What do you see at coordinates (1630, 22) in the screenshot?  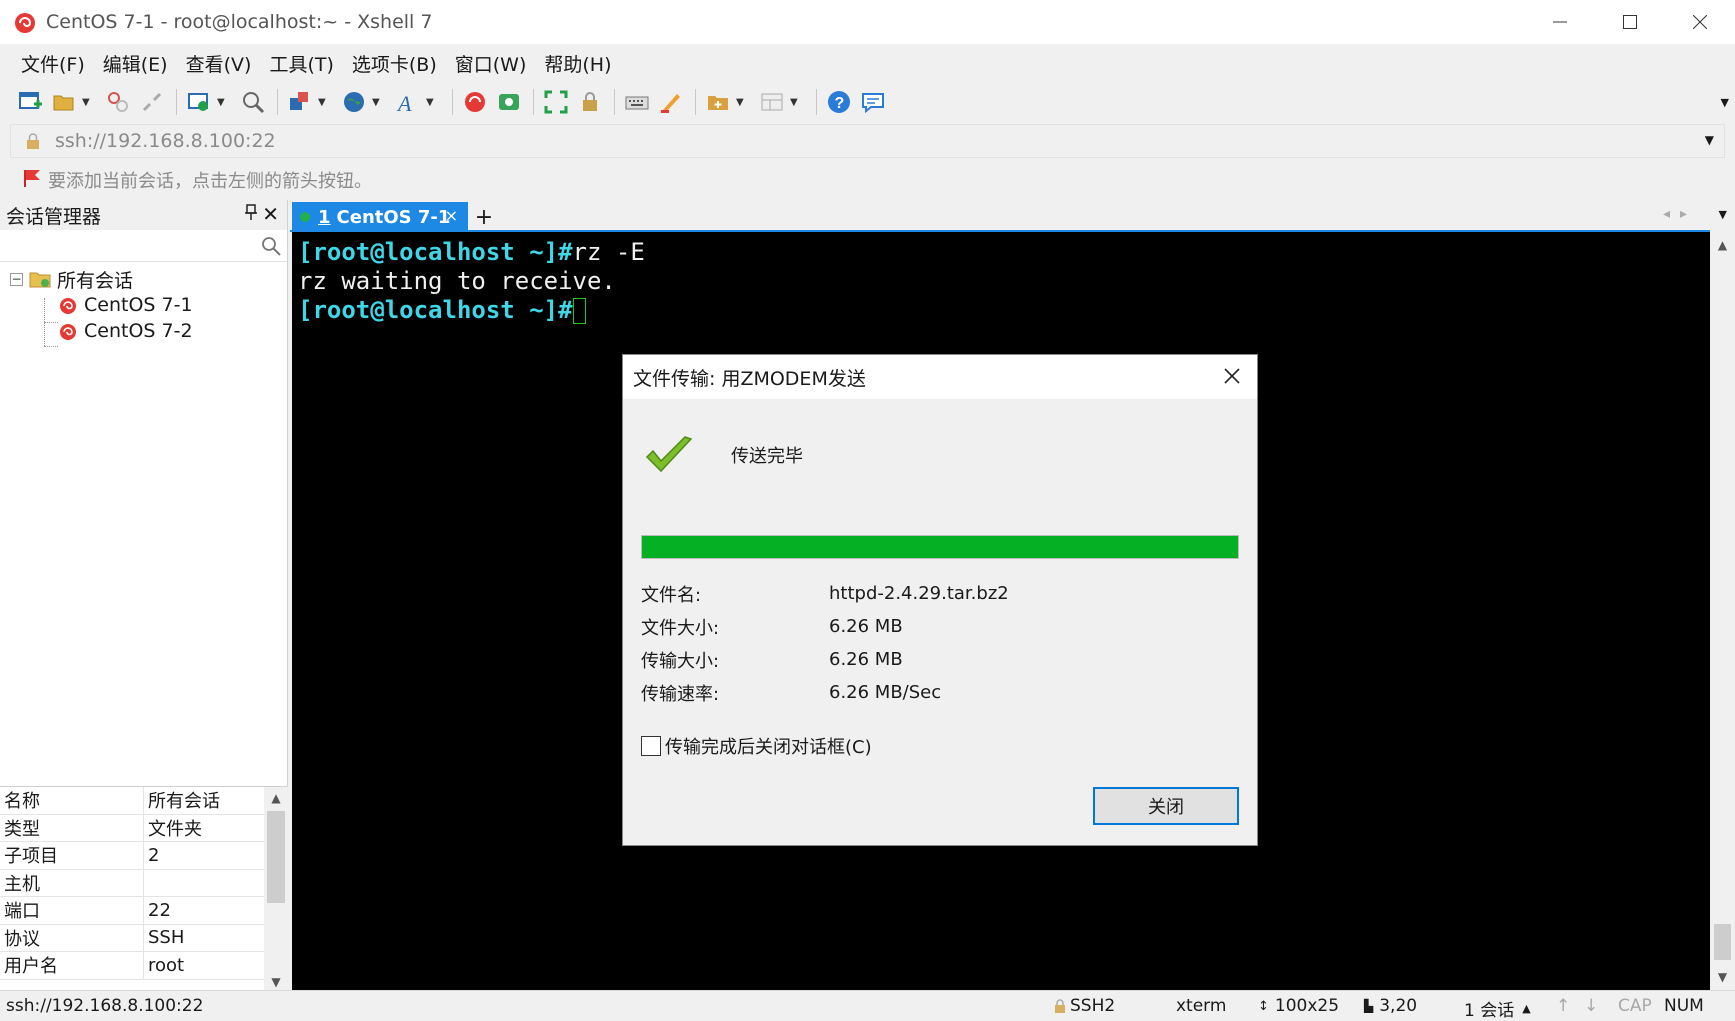 I see `maximize-button` at bounding box center [1630, 22].